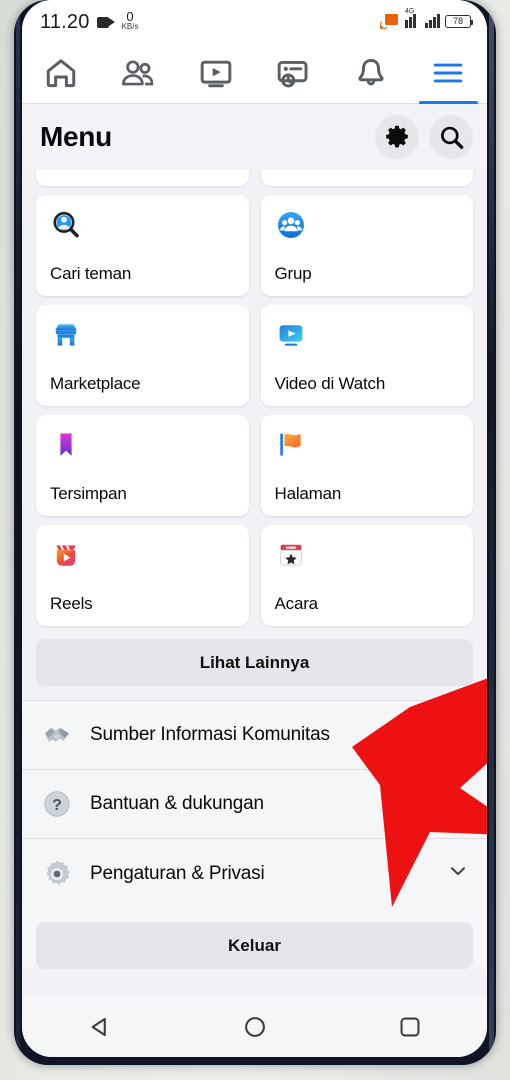  I want to click on clipped-tile-right, so click(366, 178).